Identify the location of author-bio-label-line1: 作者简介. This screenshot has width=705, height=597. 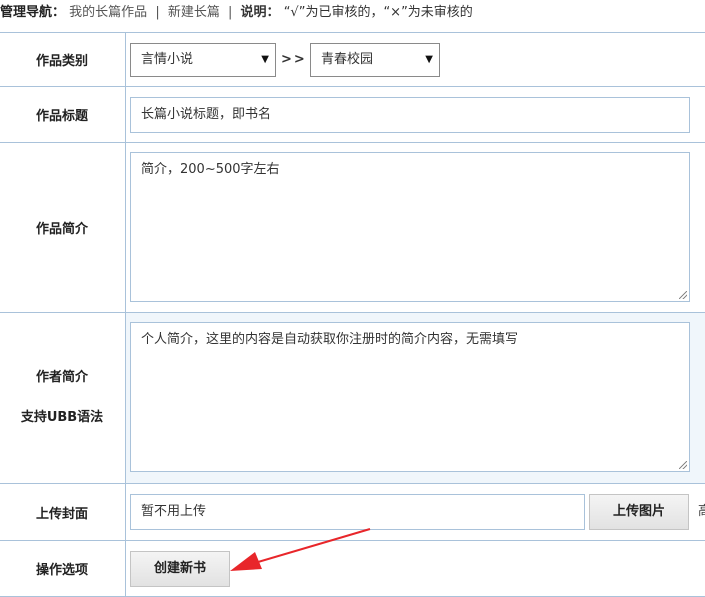
(61, 377).